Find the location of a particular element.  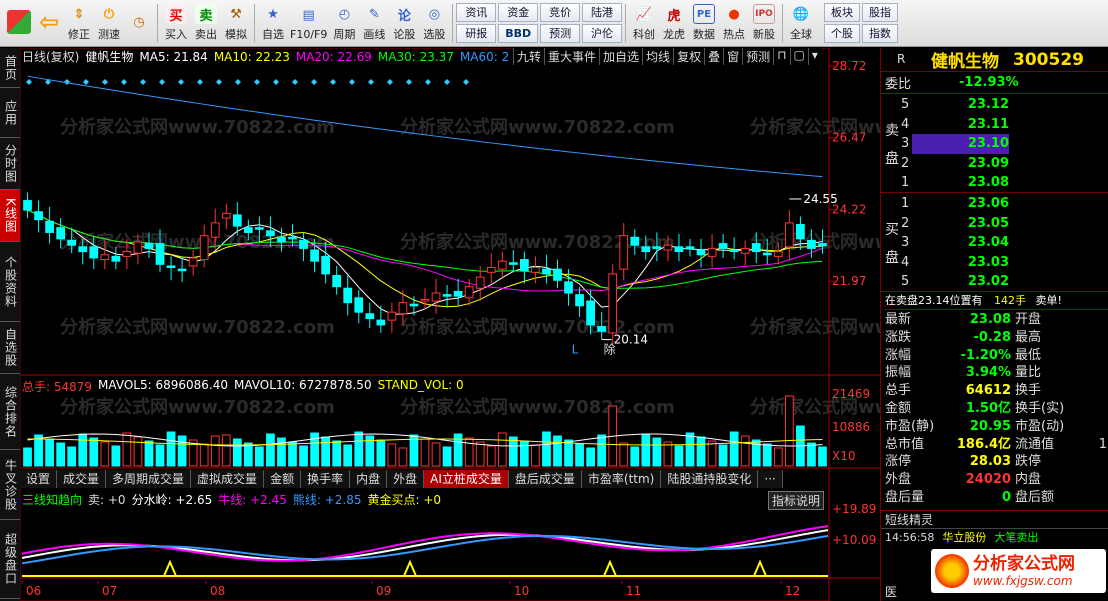

tab-inner: 内盘 is located at coordinates (369, 479).